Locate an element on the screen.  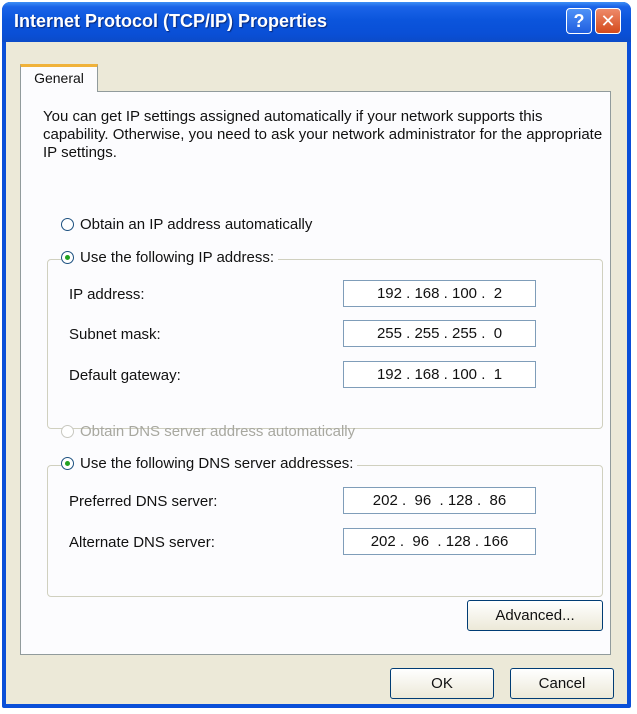
tab-general: General is located at coordinates (59, 78).